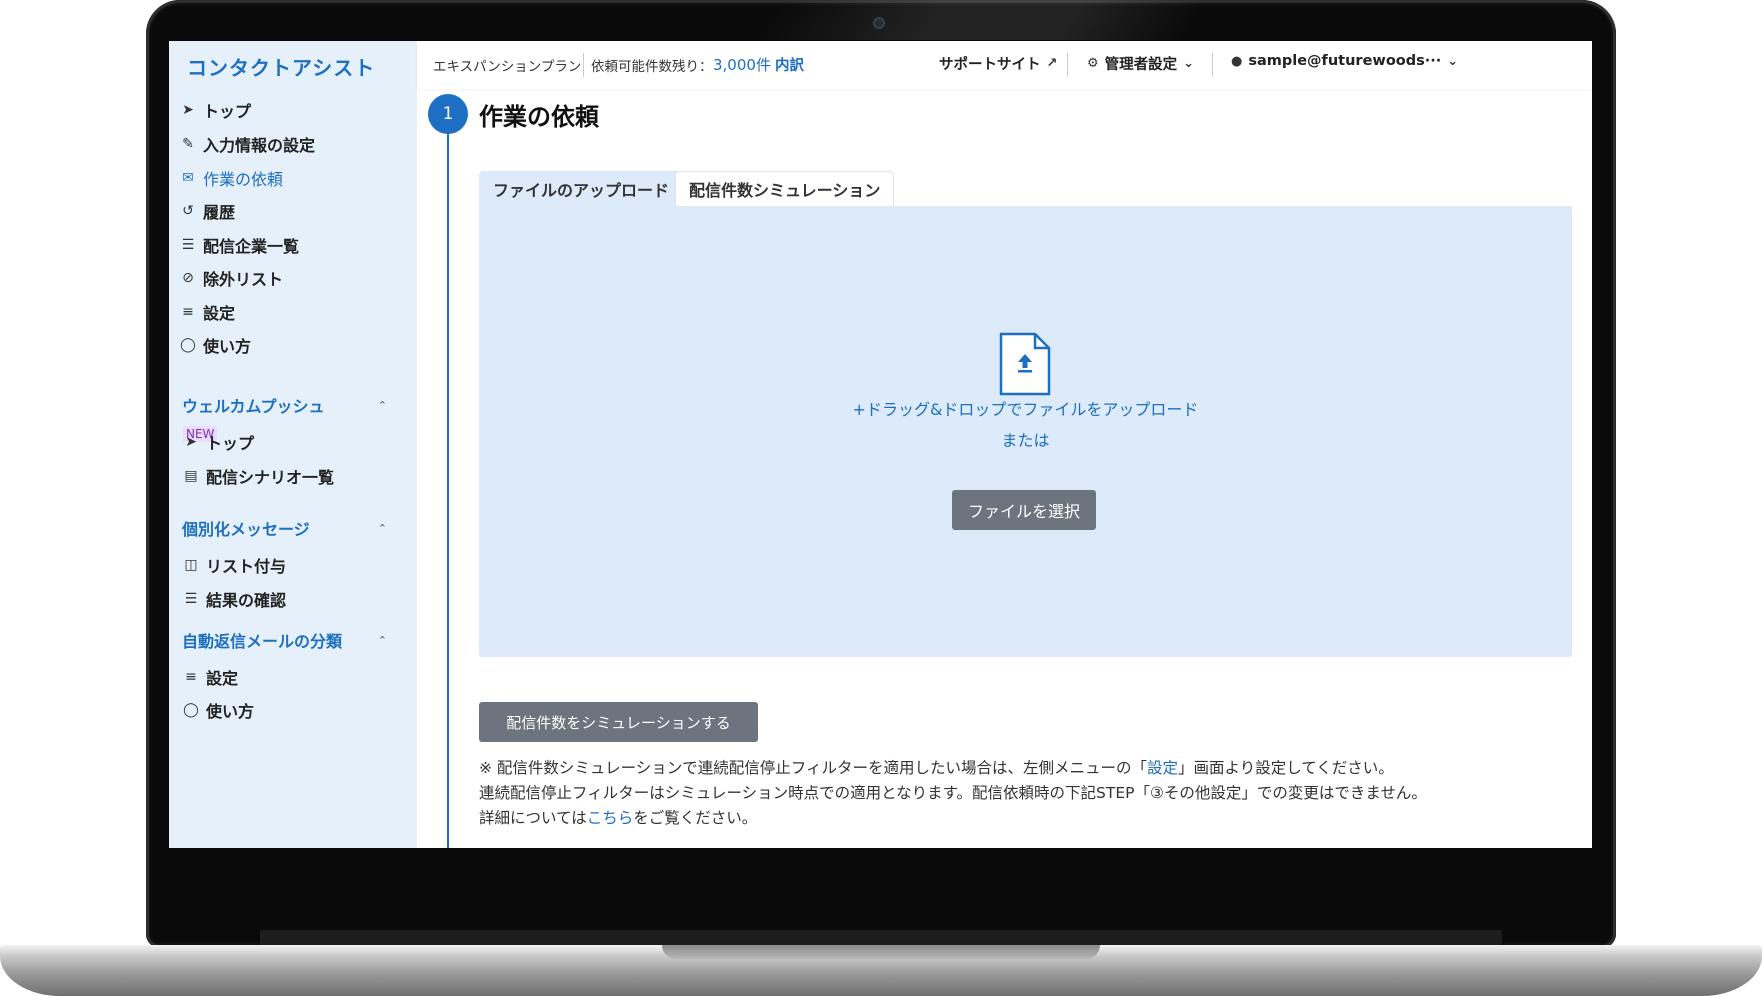  Describe the element at coordinates (1286, 768) in the screenshot. I see `note-text: 」画面より設定してください。` at that location.